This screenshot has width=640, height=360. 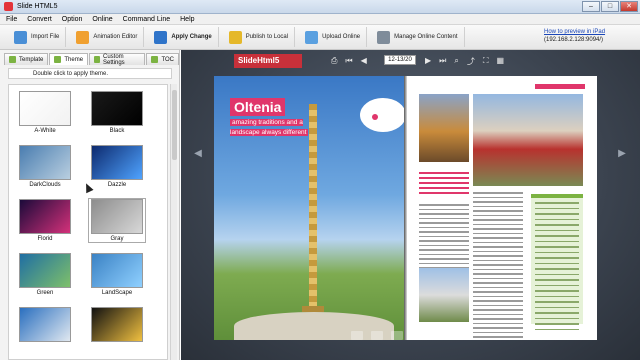 I want to click on intro-paragraph, so click(x=444, y=186).